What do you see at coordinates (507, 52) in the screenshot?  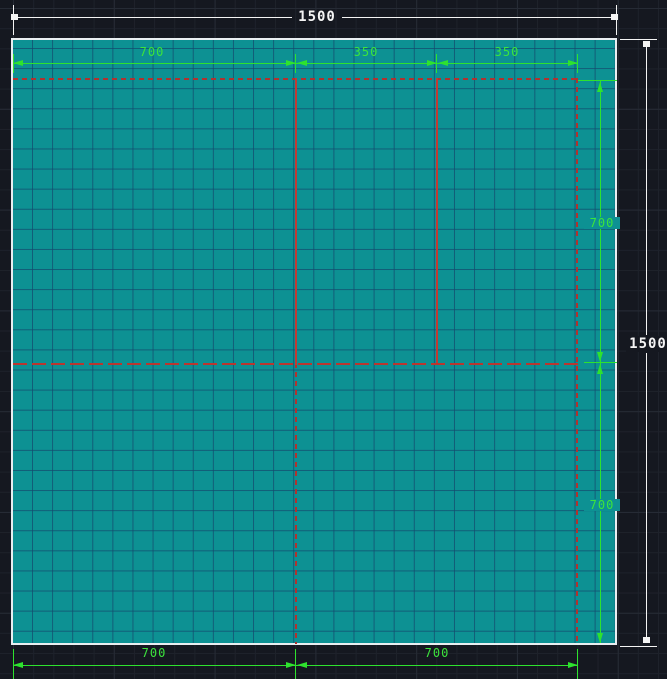 I see `dim-label-top-350b: 350` at bounding box center [507, 52].